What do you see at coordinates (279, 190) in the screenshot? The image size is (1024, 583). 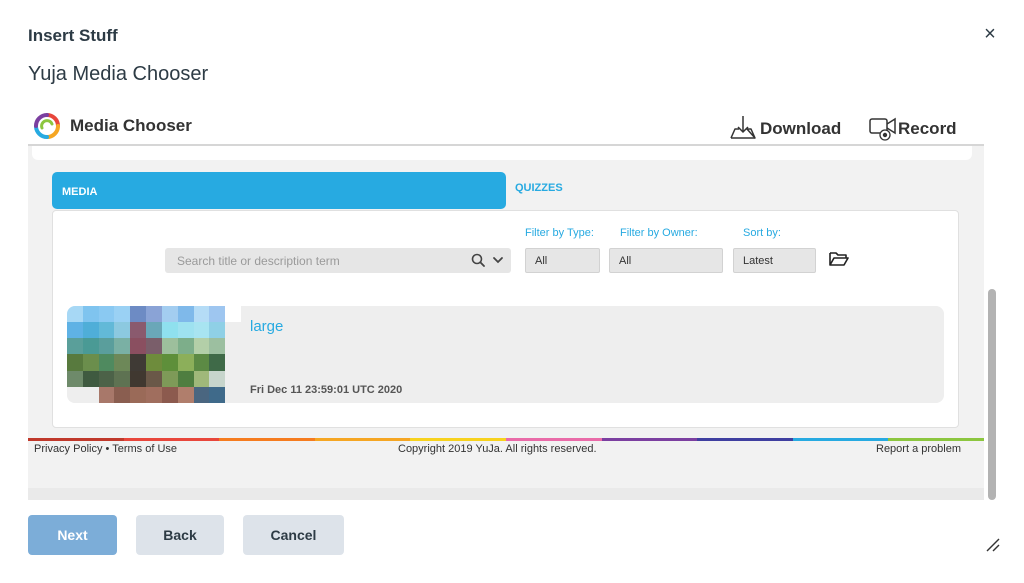 I see `tab-media: MEDIA` at bounding box center [279, 190].